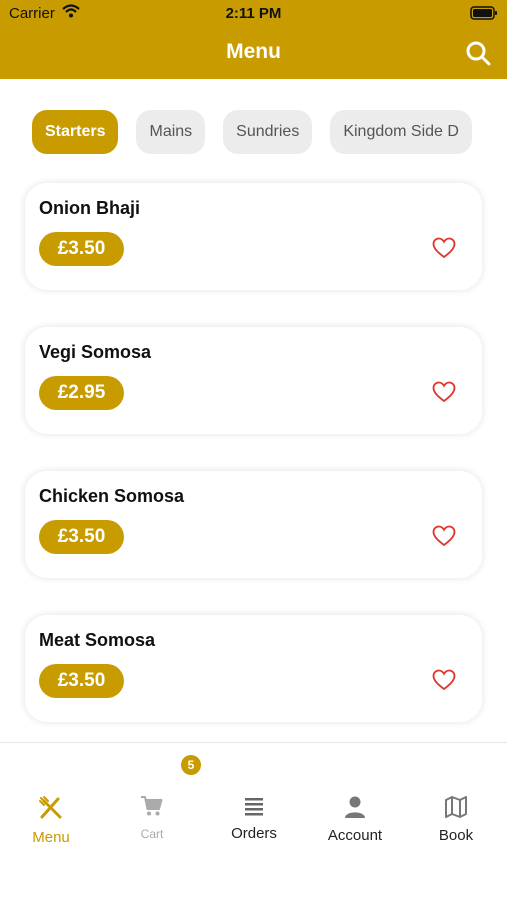 The image size is (507, 901). Describe the element at coordinates (355, 807) in the screenshot. I see `person-icon` at that location.